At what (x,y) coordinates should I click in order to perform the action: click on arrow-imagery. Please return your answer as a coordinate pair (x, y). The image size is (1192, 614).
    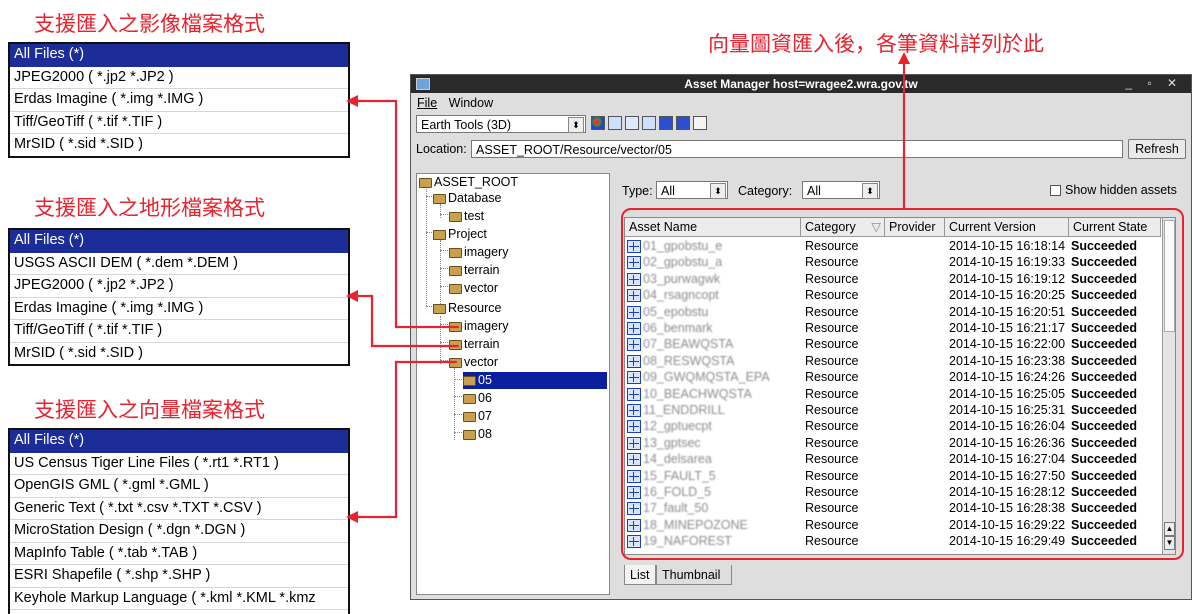
    Looking at the image, I should click on (407, 214).